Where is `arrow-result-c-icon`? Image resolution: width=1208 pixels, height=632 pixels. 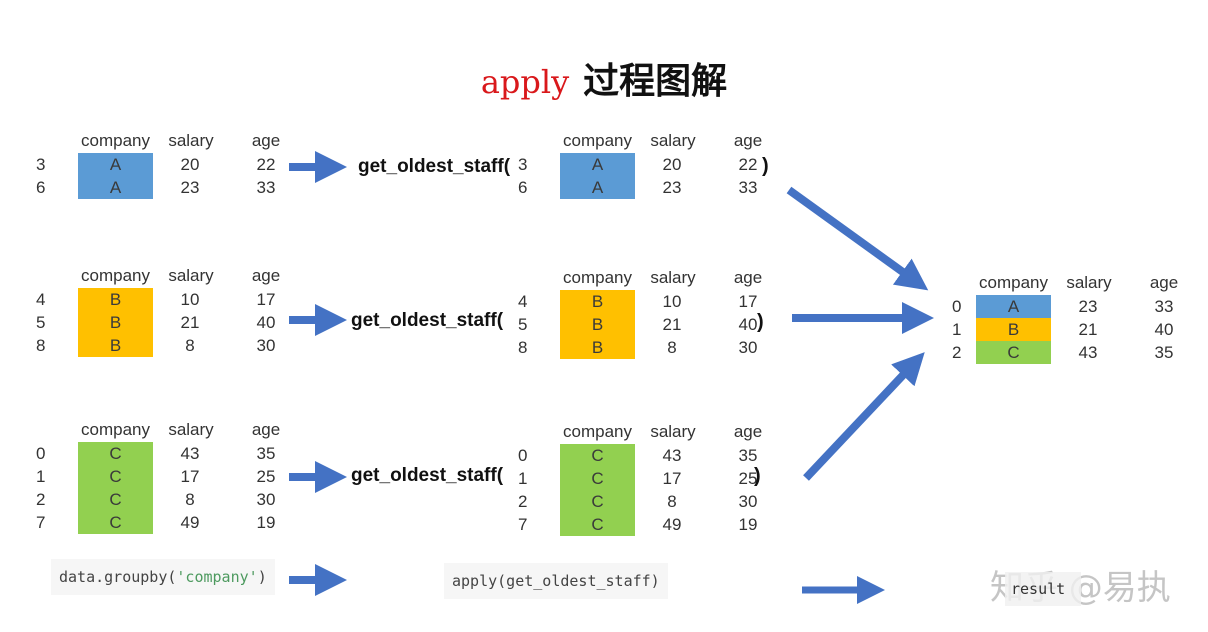
arrow-result-c-icon is located at coordinates (864, 416).